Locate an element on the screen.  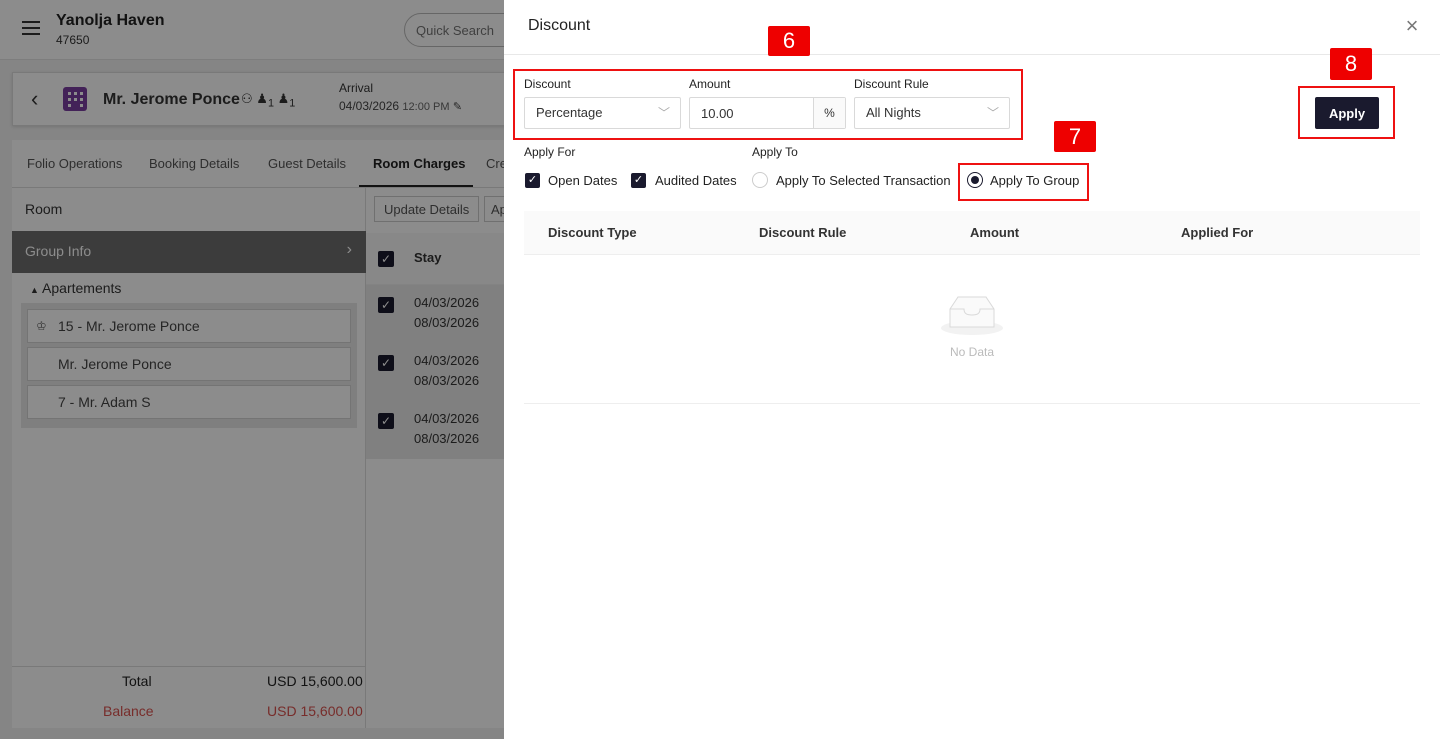
apply-selected-label: Apply To Selected Transaction is located at coordinates (863, 180).